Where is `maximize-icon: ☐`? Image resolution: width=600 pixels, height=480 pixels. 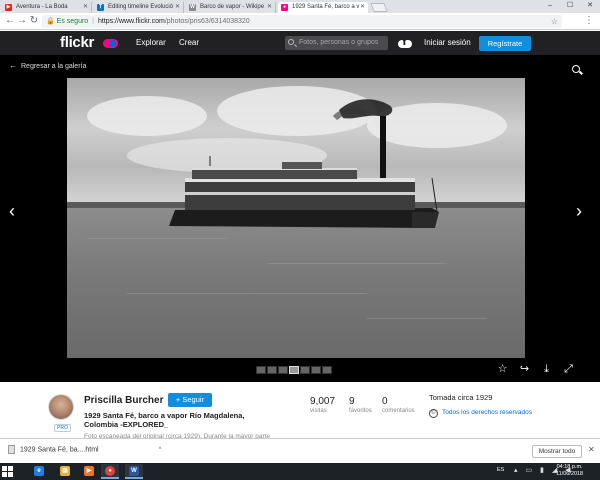
maximize-icon: ☐ is located at coordinates (570, 5).